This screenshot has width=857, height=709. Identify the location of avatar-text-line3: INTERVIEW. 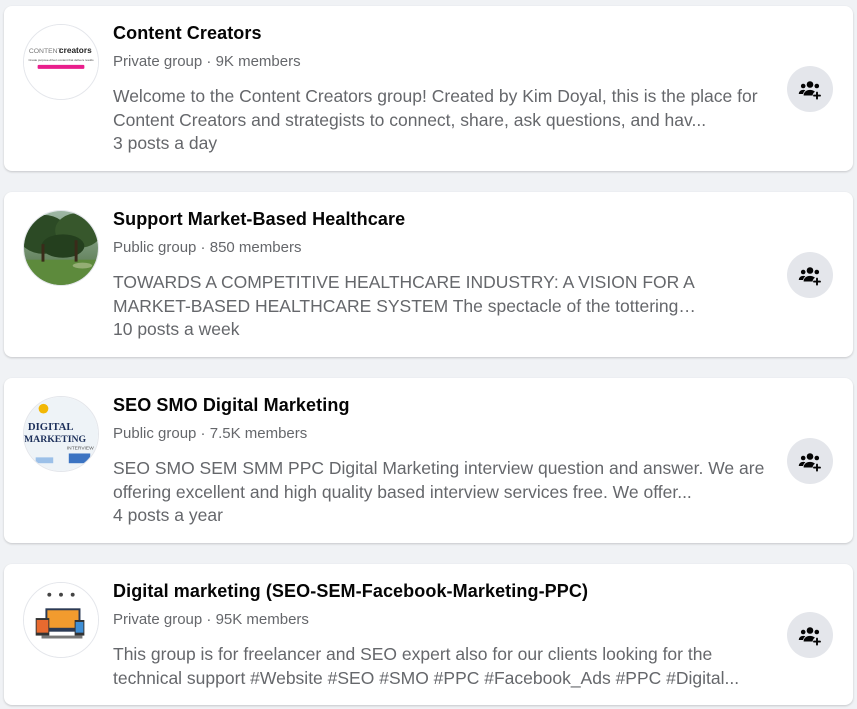
(80, 449).